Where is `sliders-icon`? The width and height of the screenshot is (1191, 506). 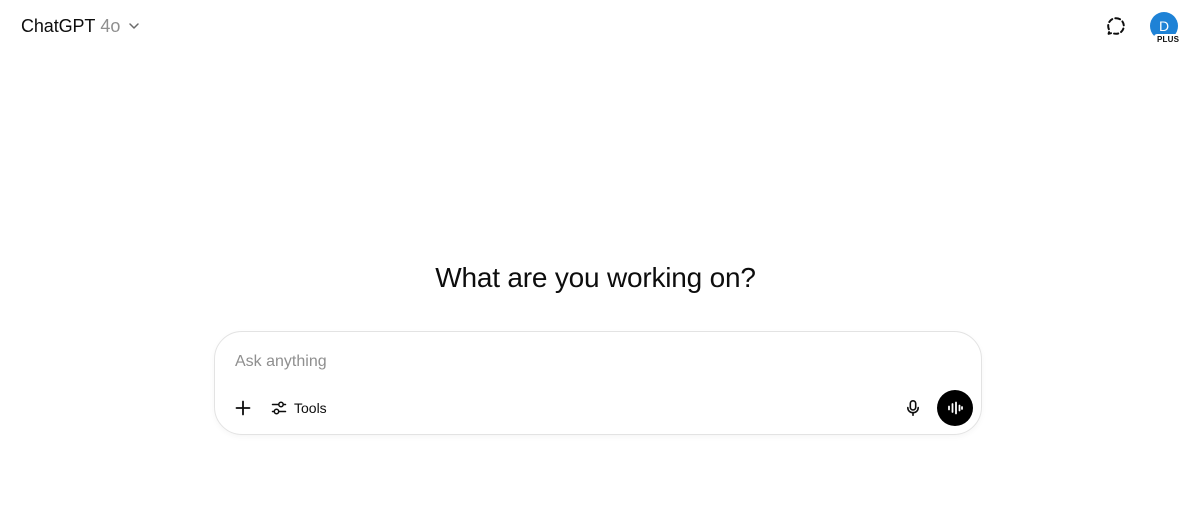
sliders-icon is located at coordinates (279, 408).